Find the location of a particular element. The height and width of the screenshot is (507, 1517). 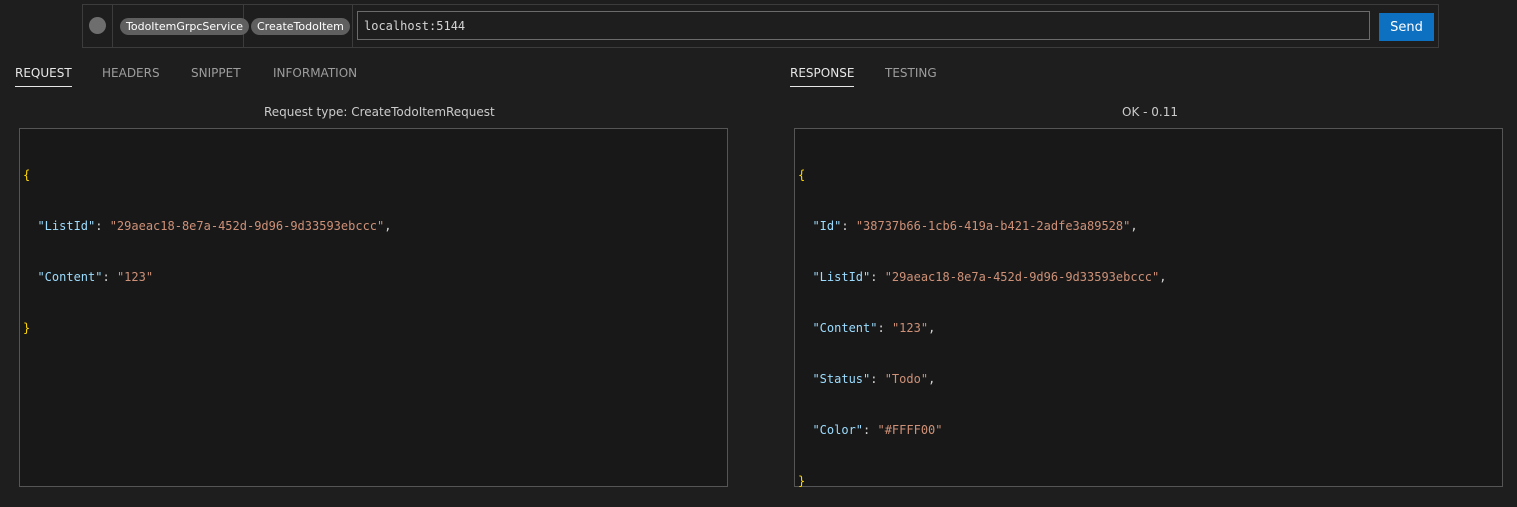

method-selector: CreateTodoItem is located at coordinates (300, 26).